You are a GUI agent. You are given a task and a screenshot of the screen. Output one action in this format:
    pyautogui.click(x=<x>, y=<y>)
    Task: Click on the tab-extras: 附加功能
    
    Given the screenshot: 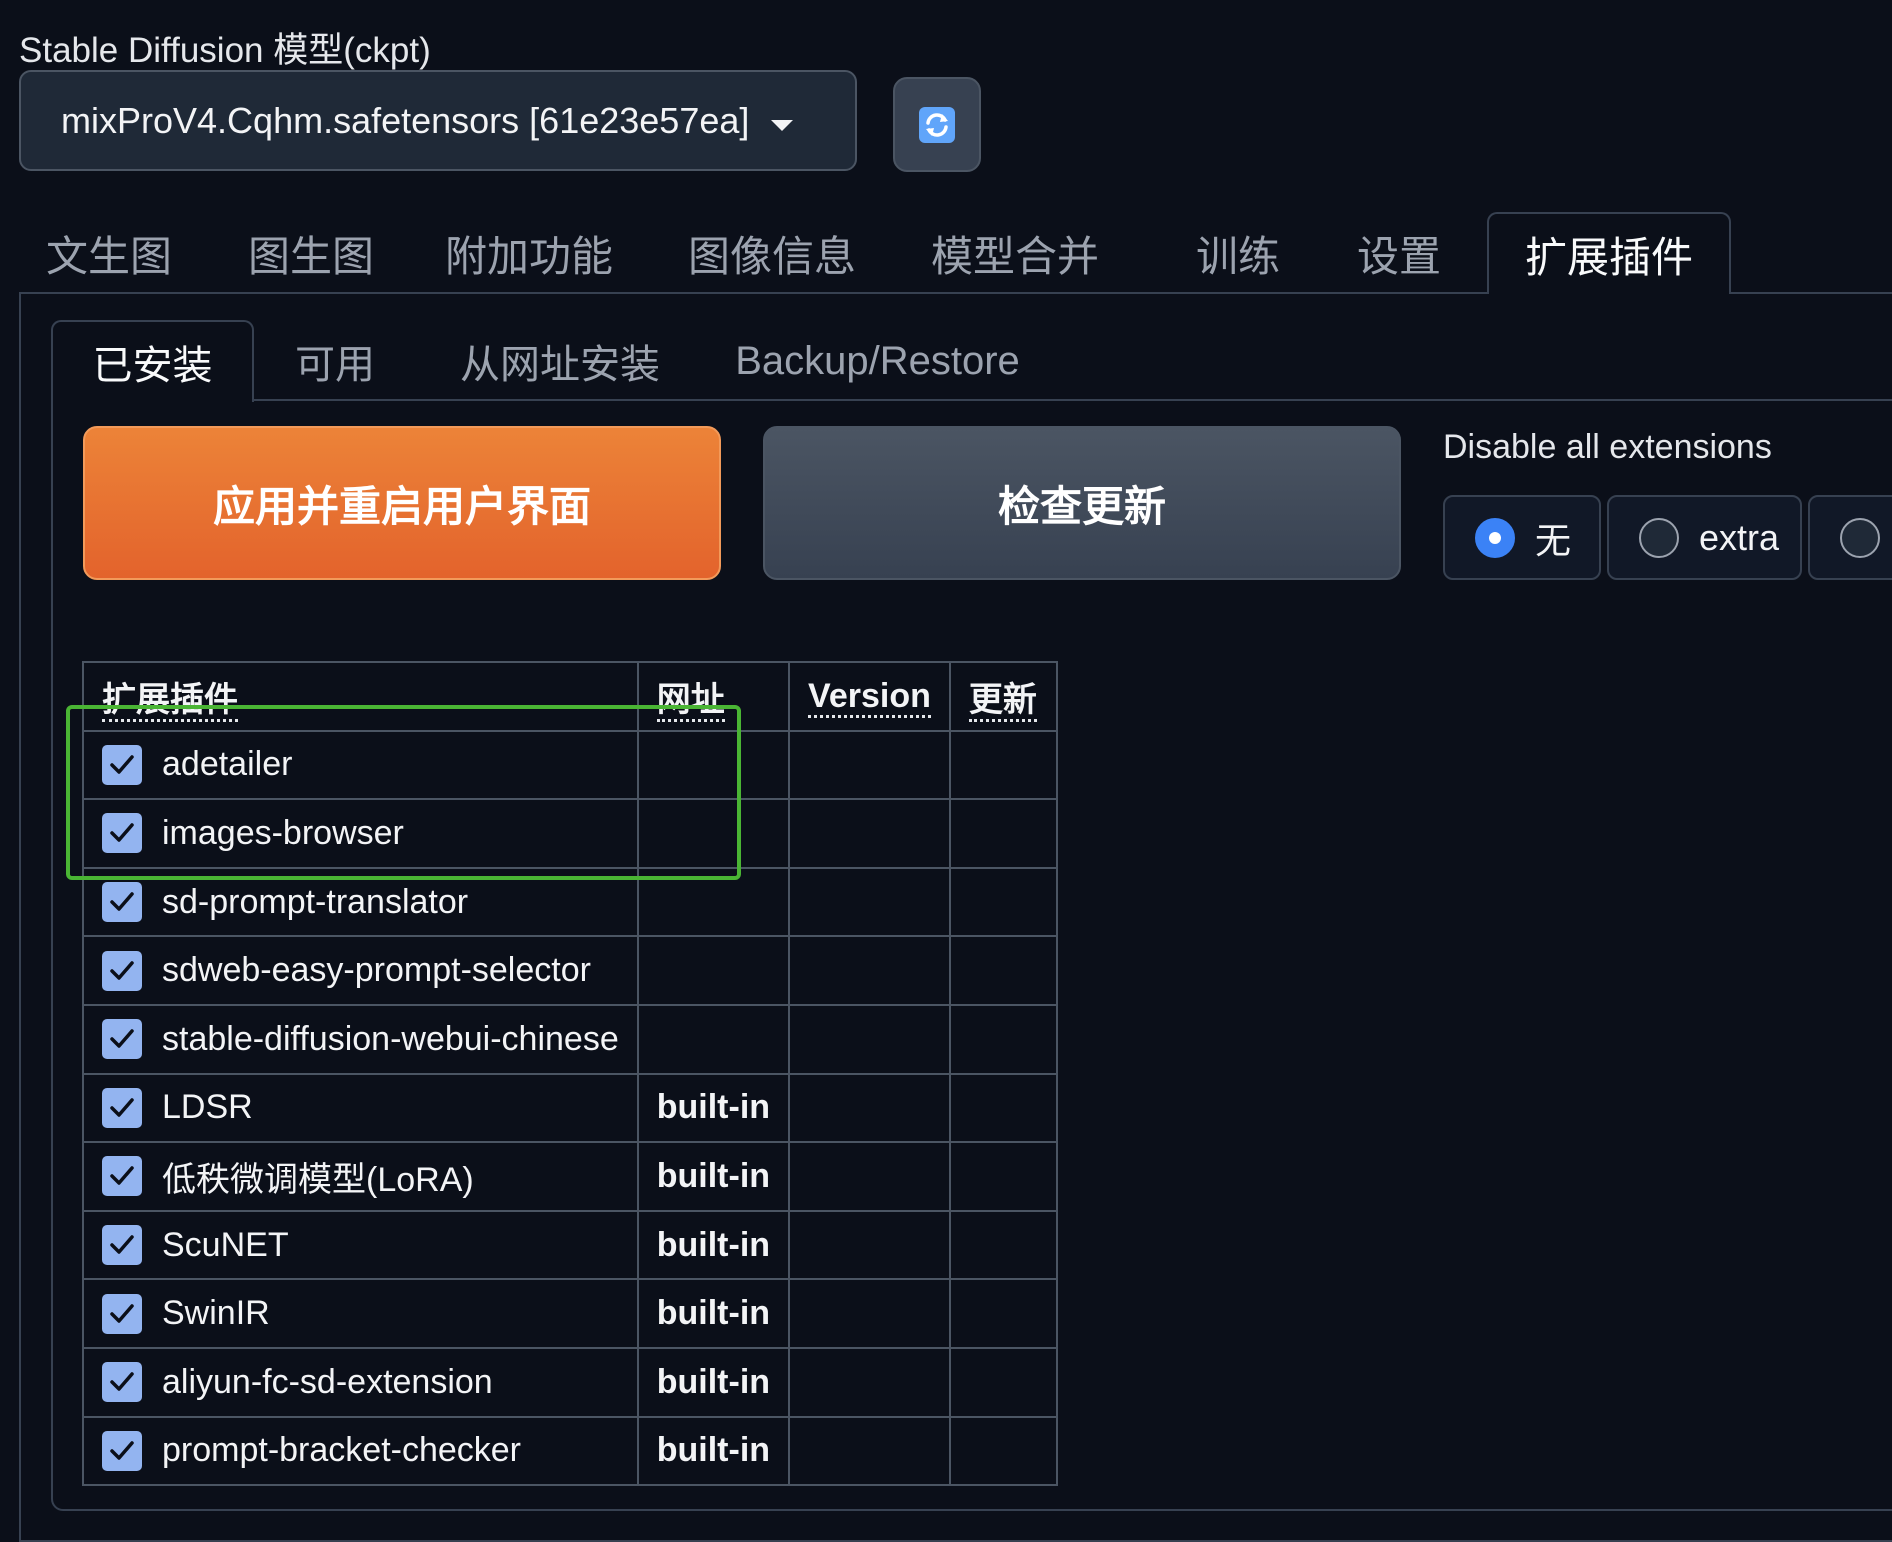 What is the action you would take?
    pyautogui.click(x=529, y=253)
    